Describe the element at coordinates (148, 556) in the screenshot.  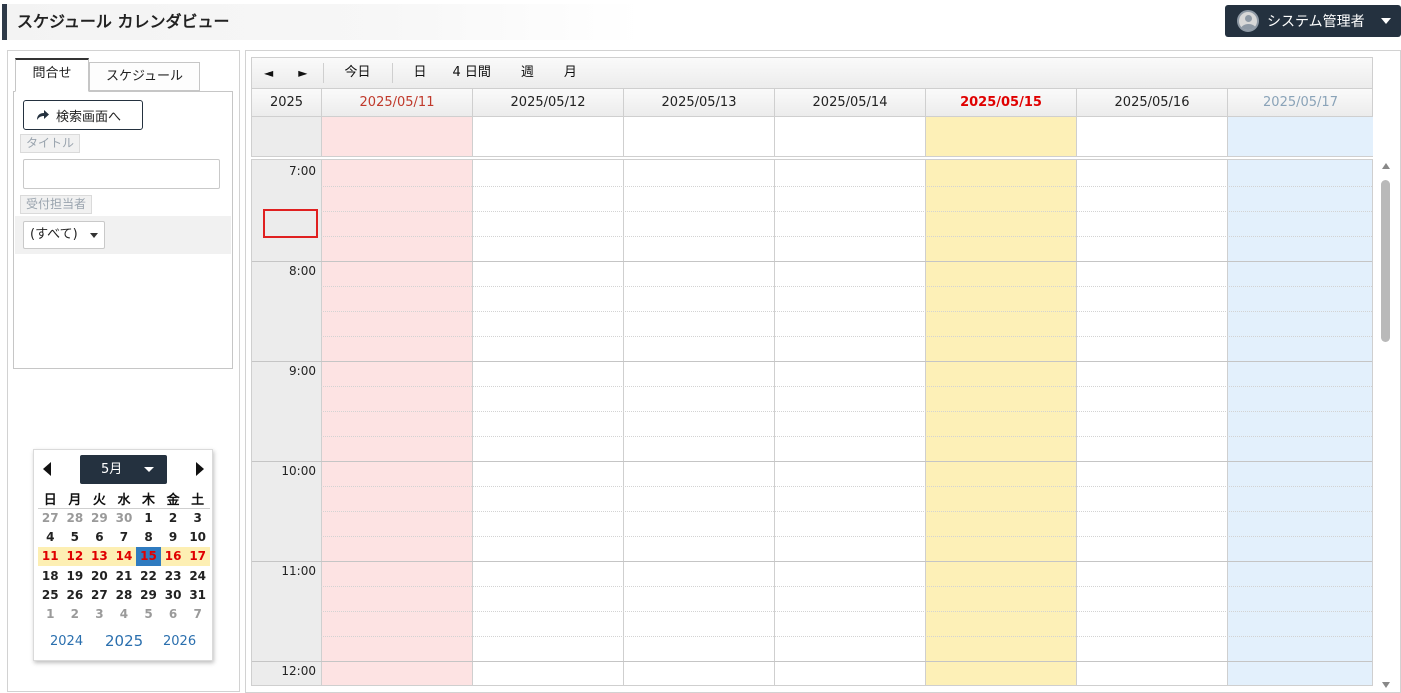
I see `mini-day-today: 15` at that location.